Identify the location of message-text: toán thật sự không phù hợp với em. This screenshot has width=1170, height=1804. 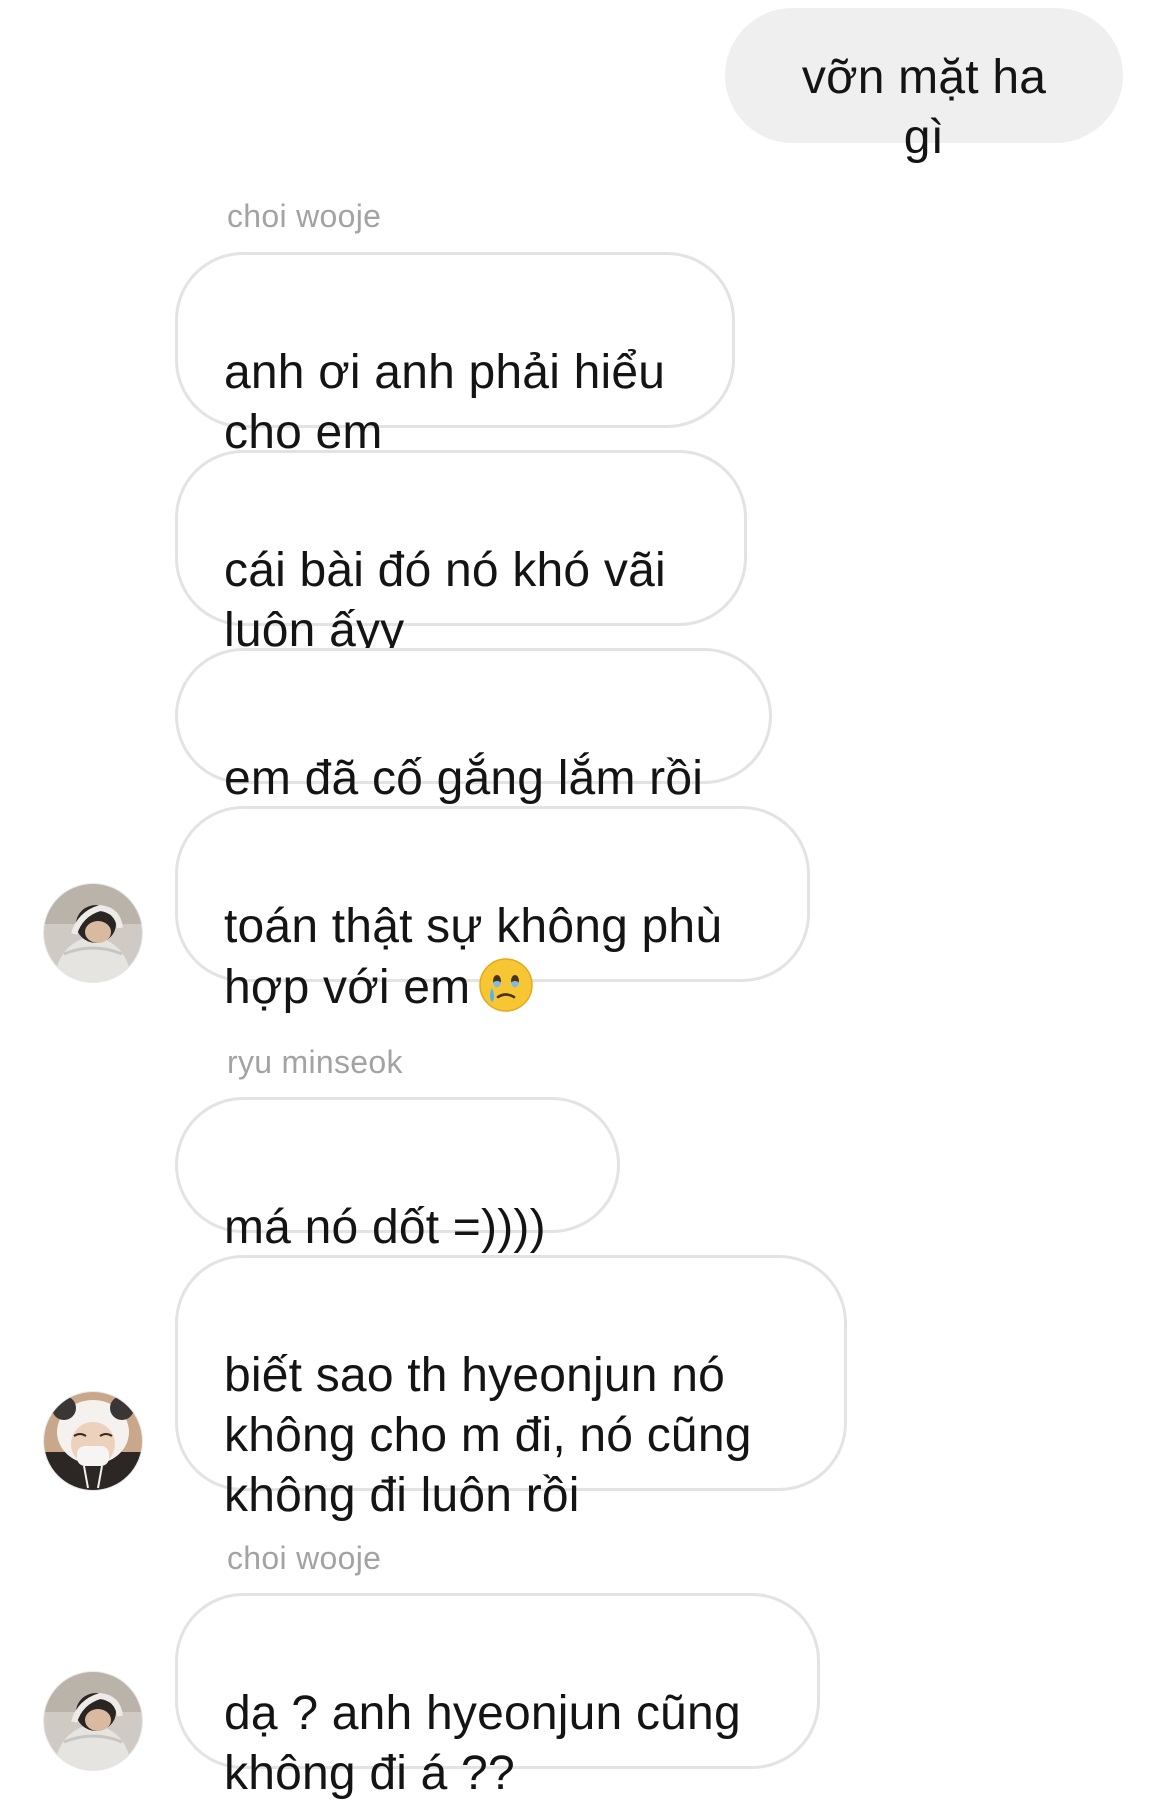
(473, 957).